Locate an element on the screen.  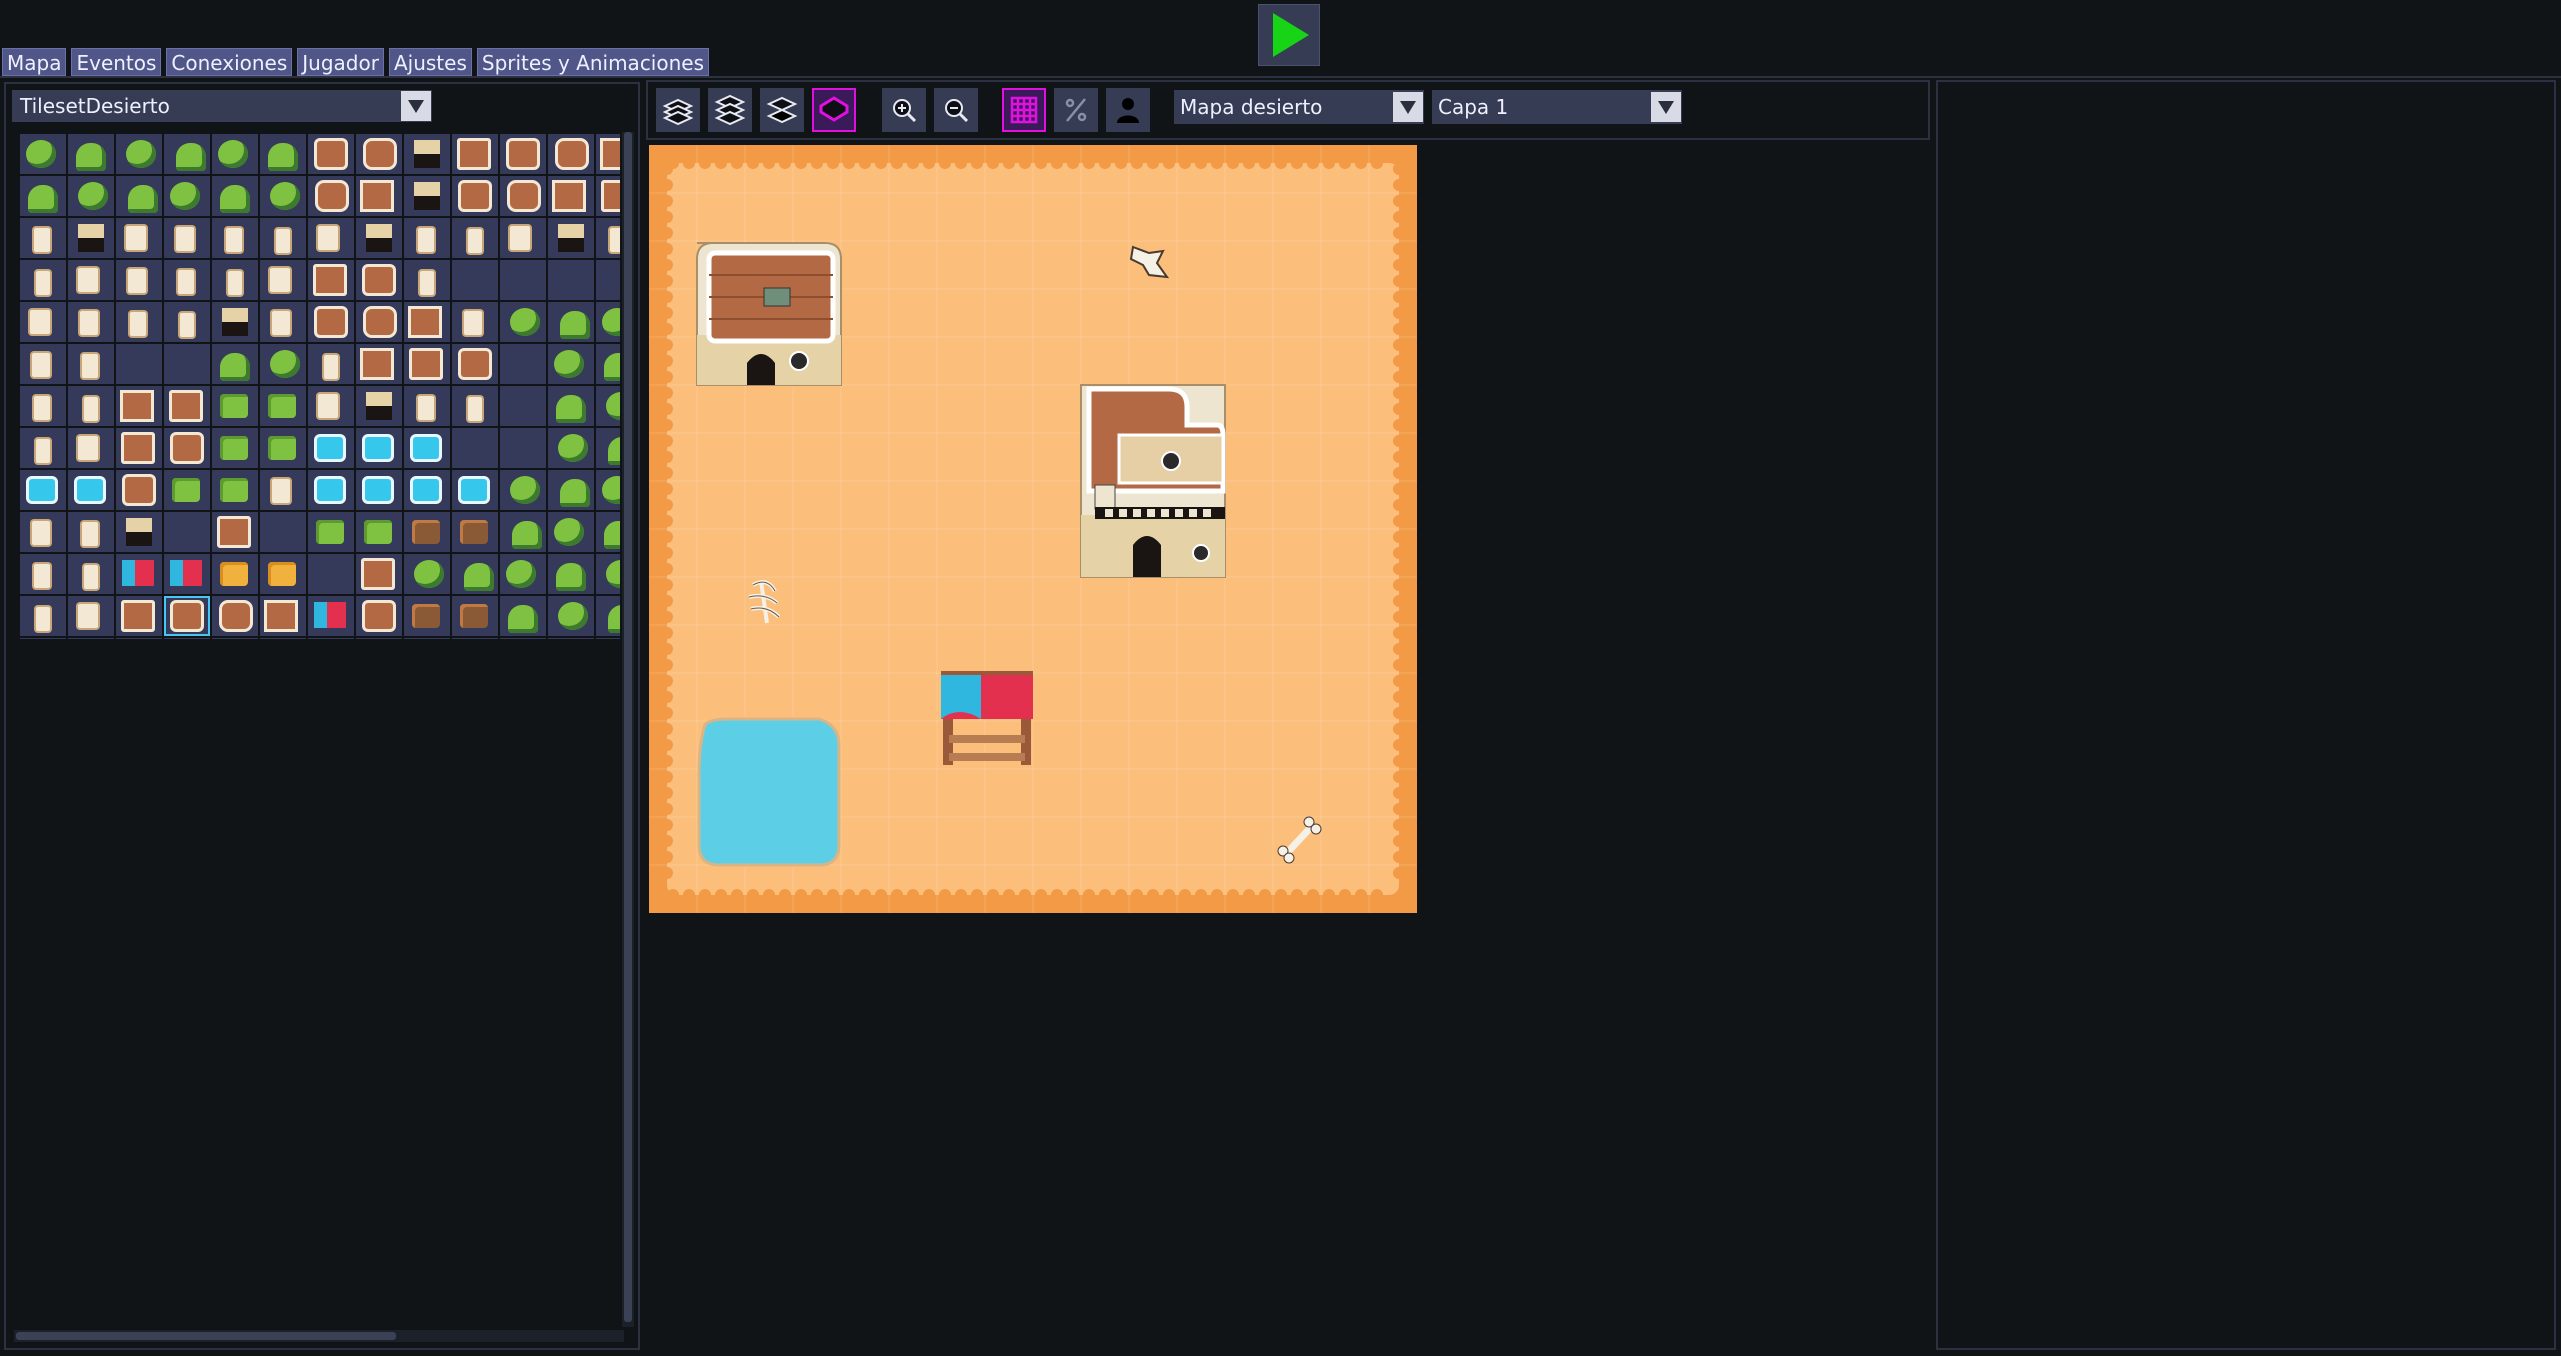
zoom-out-button is located at coordinates (956, 110).